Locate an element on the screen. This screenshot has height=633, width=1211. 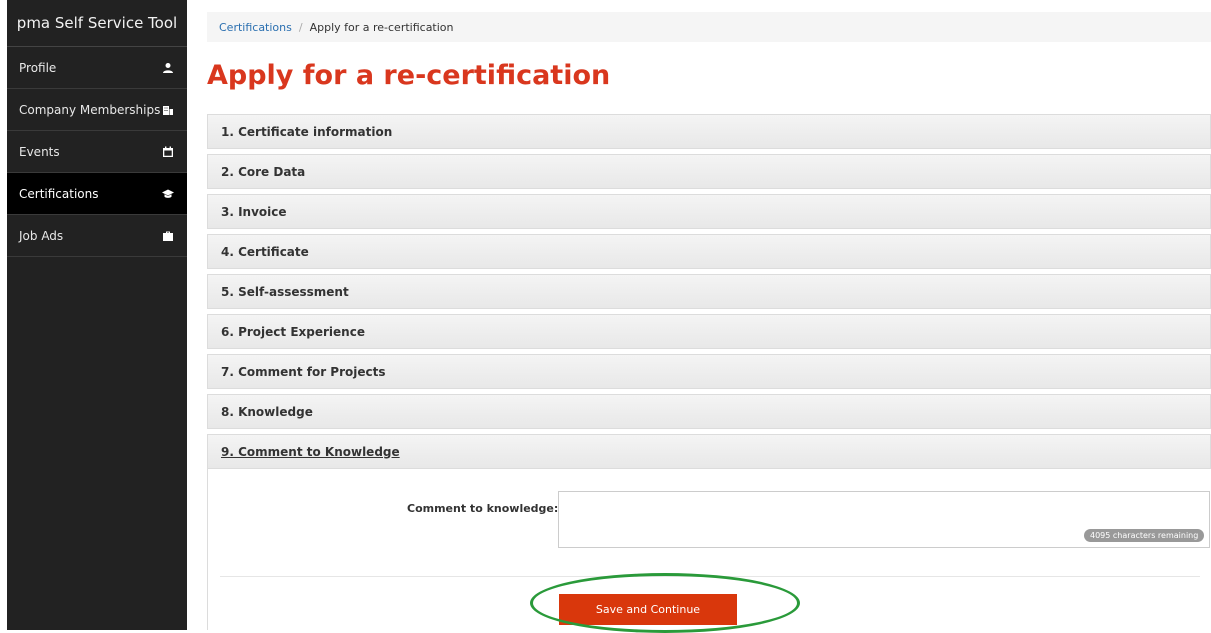
accordion-header-invoice: 3. Invoice is located at coordinates (709, 211).